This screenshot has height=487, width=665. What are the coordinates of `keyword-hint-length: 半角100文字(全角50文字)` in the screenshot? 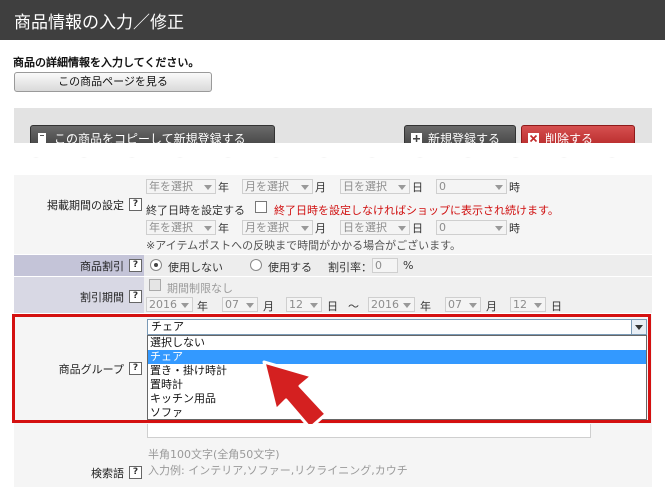 It's located at (214, 454).